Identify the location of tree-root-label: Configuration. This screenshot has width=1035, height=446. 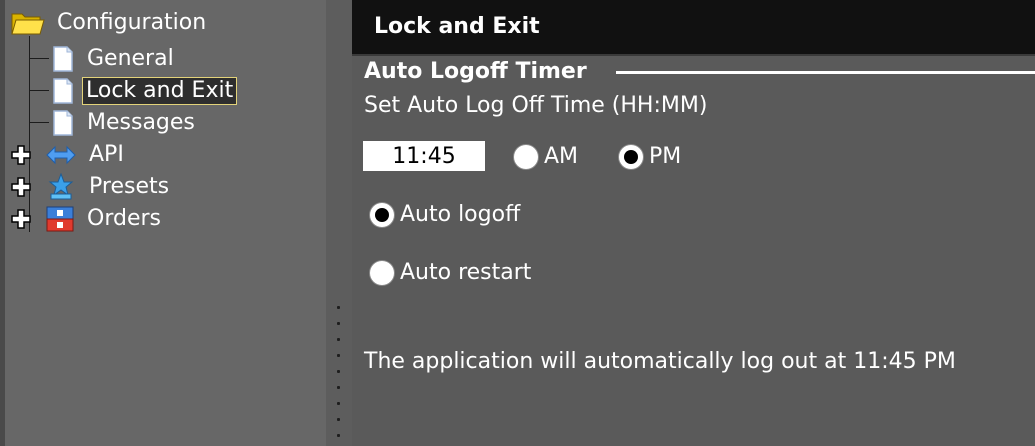
(132, 22).